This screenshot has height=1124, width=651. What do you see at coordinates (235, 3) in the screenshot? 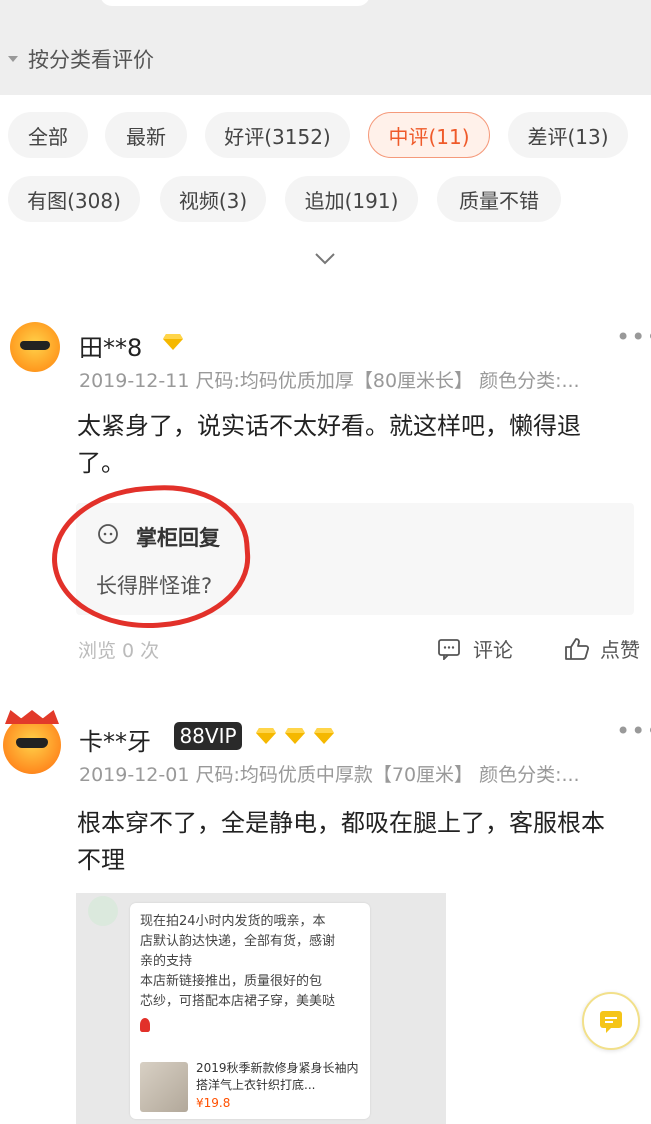
I see `search-bar-fragment` at bounding box center [235, 3].